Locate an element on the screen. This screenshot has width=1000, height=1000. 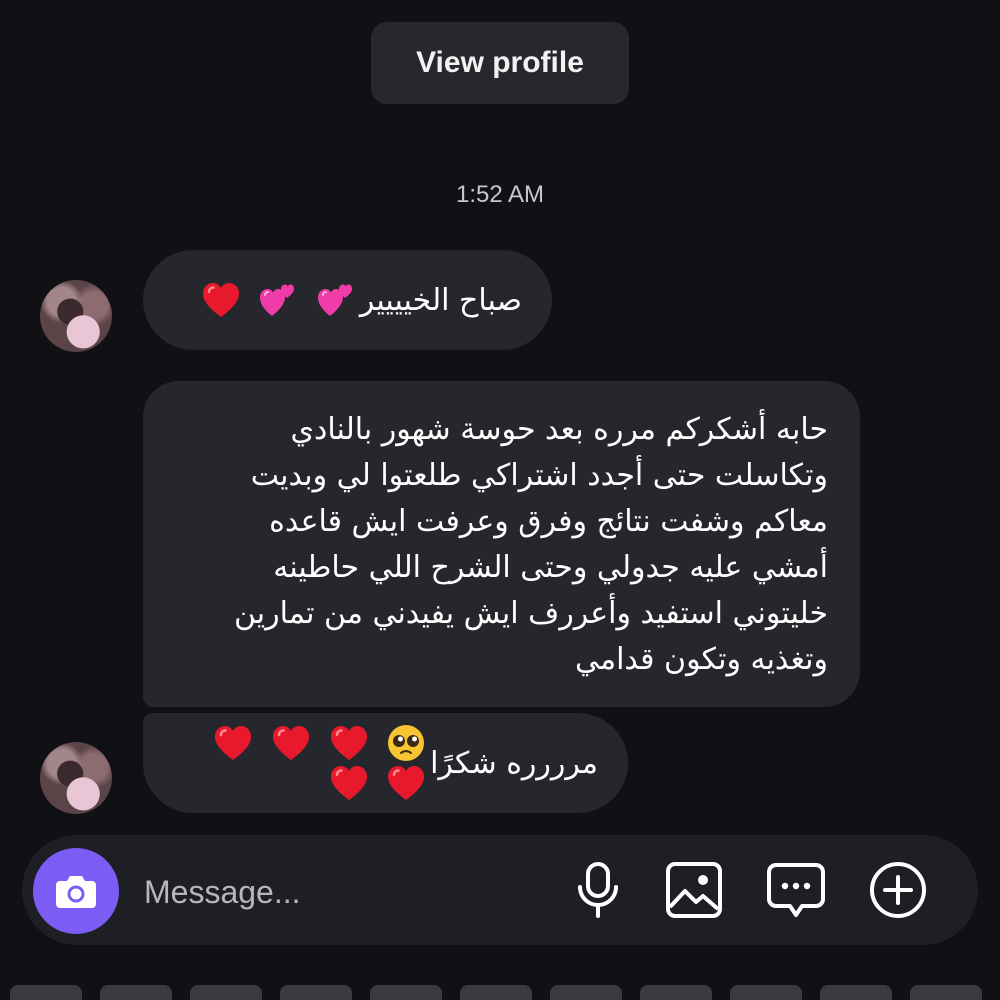
add-button is located at coordinates (898, 890).